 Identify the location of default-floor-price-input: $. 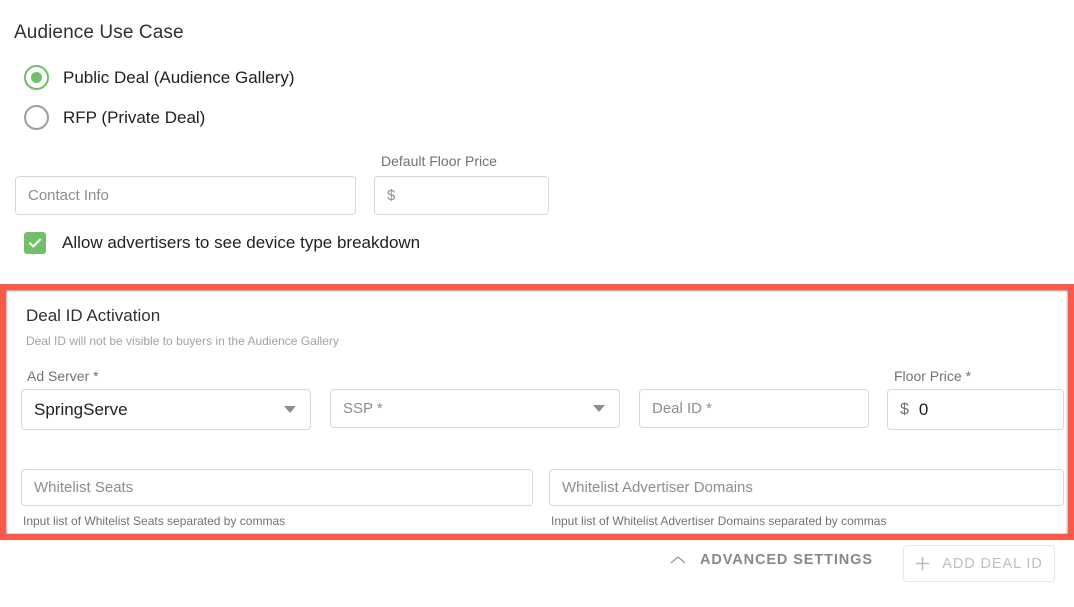
(461, 195).